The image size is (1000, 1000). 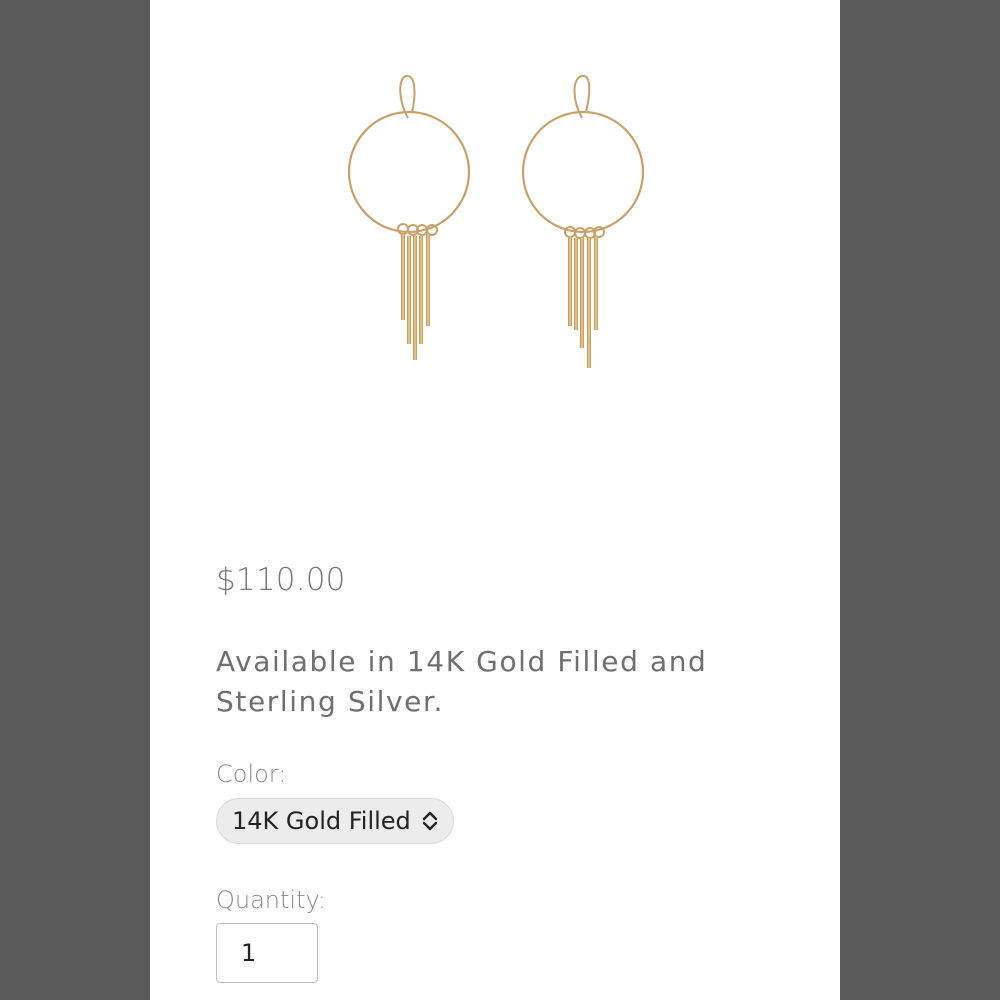 I want to click on product-price: $110.00, so click(x=281, y=580).